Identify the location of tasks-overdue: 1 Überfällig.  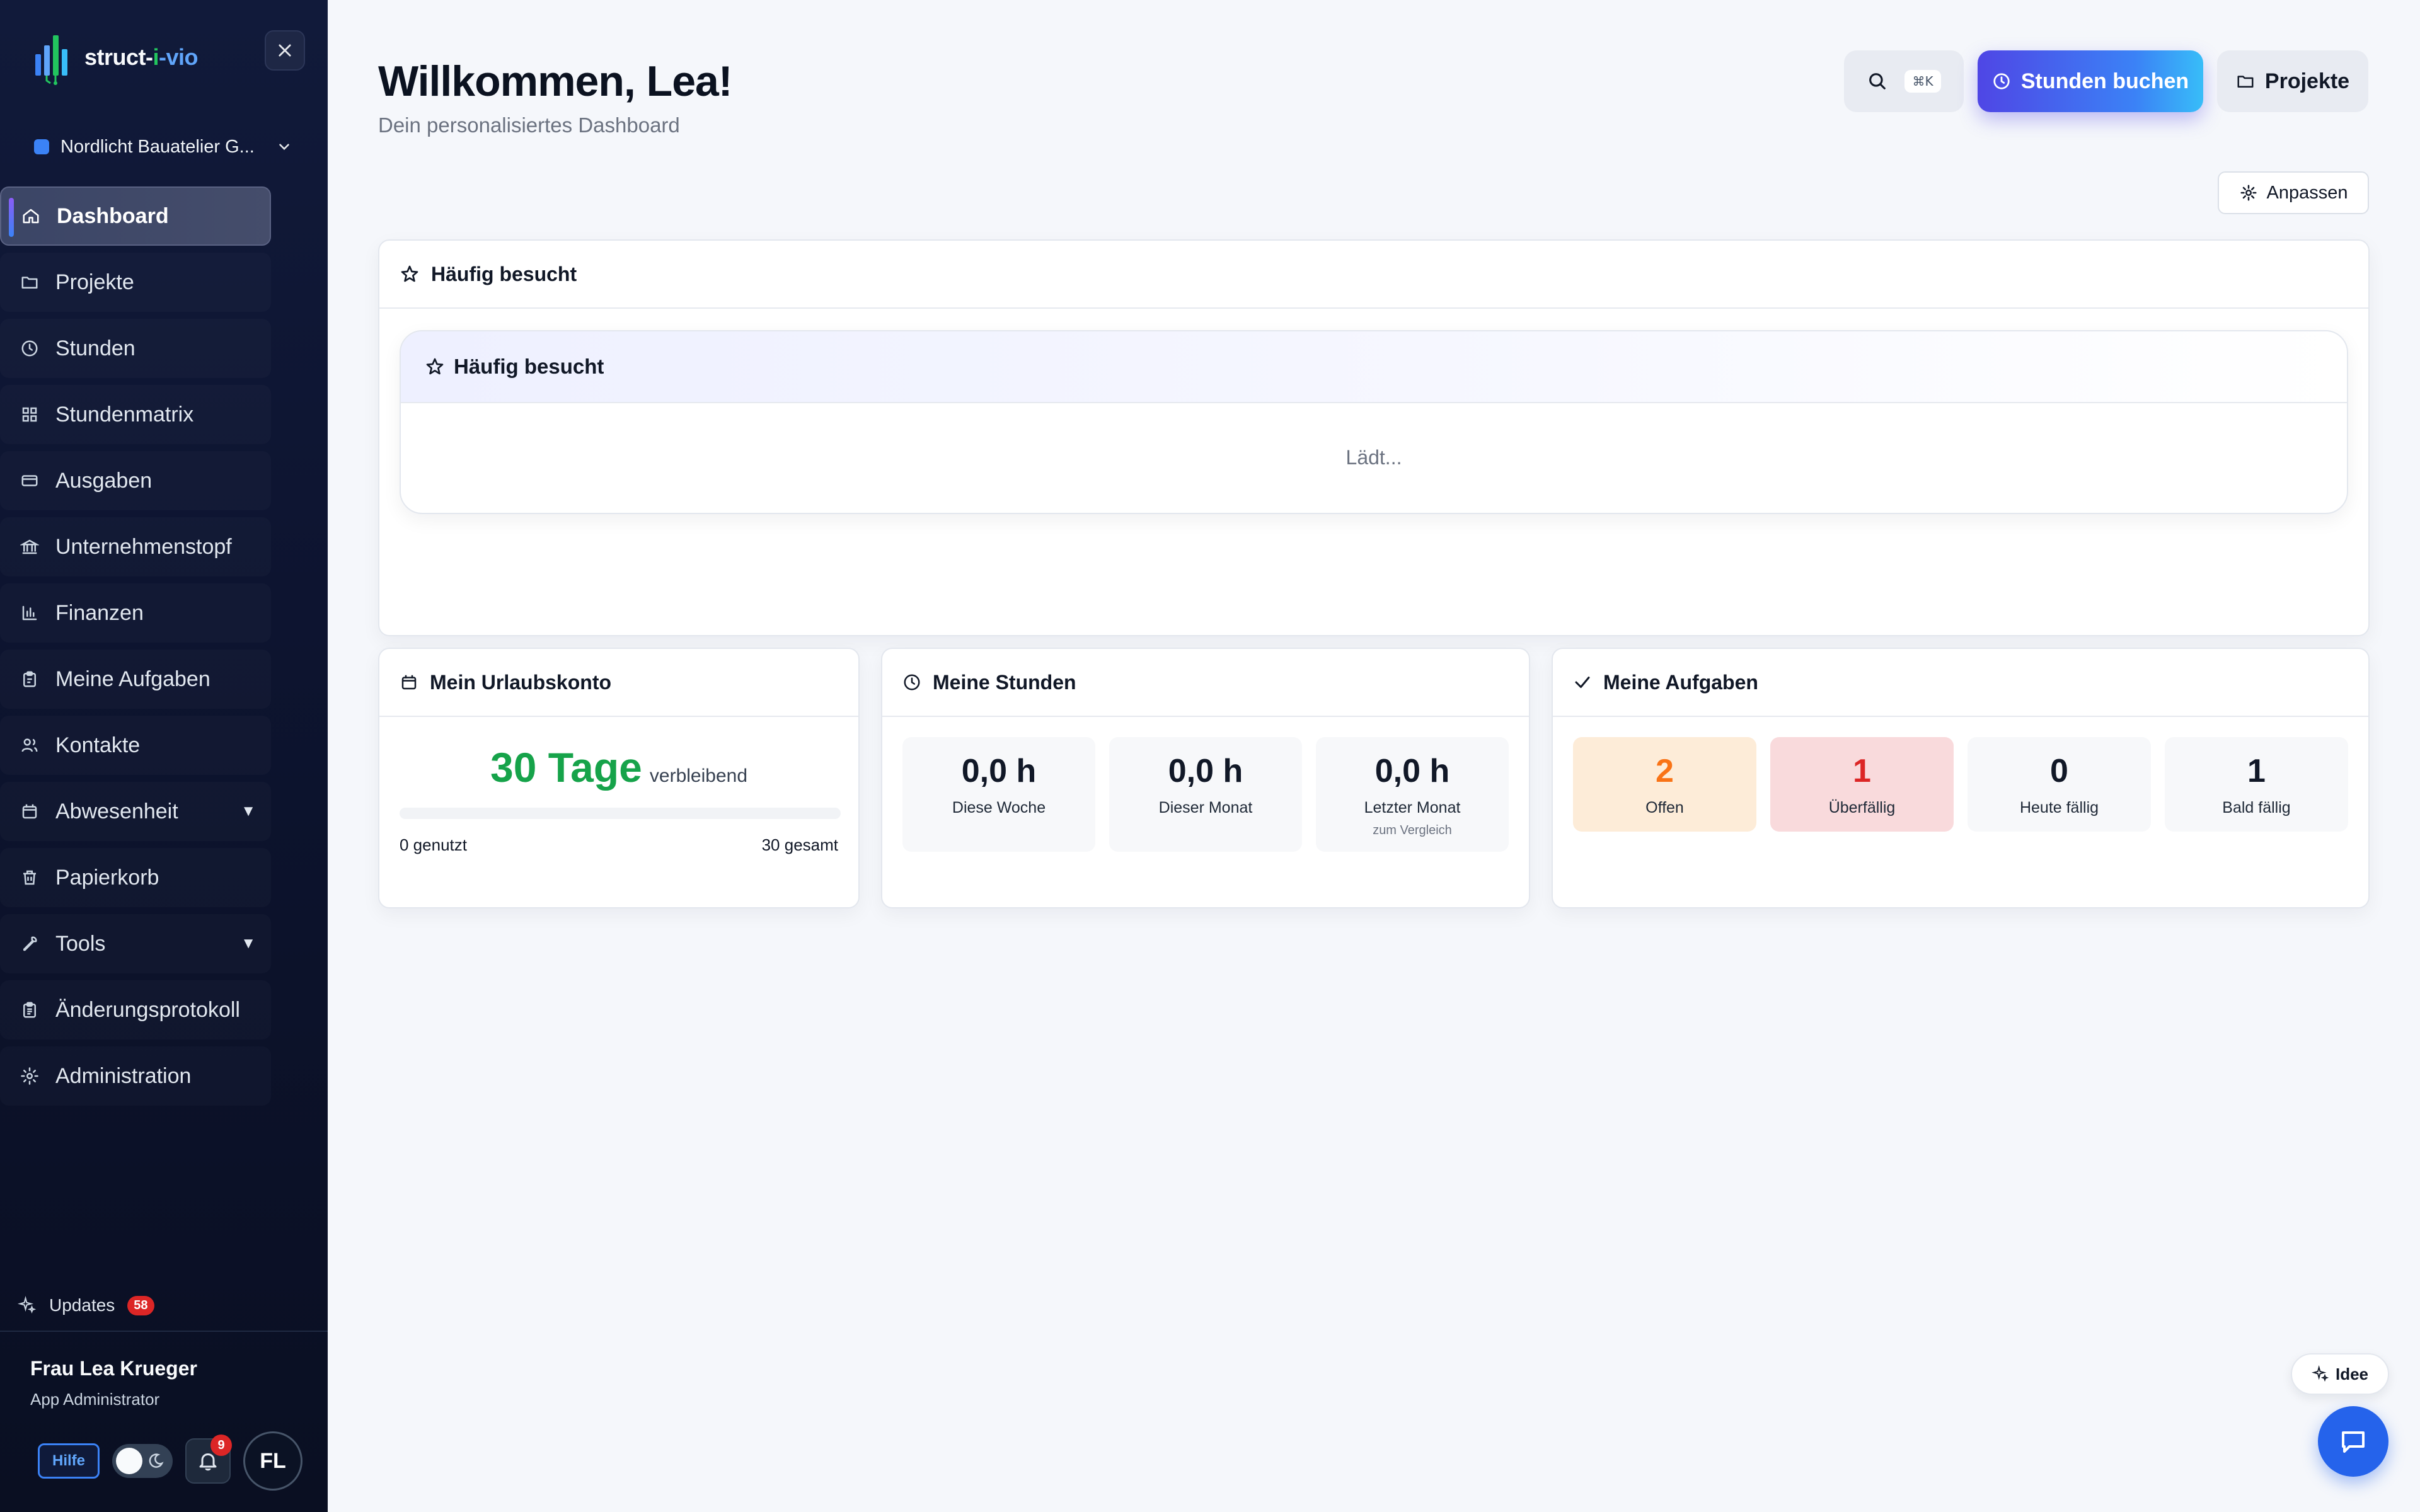
(1862, 784).